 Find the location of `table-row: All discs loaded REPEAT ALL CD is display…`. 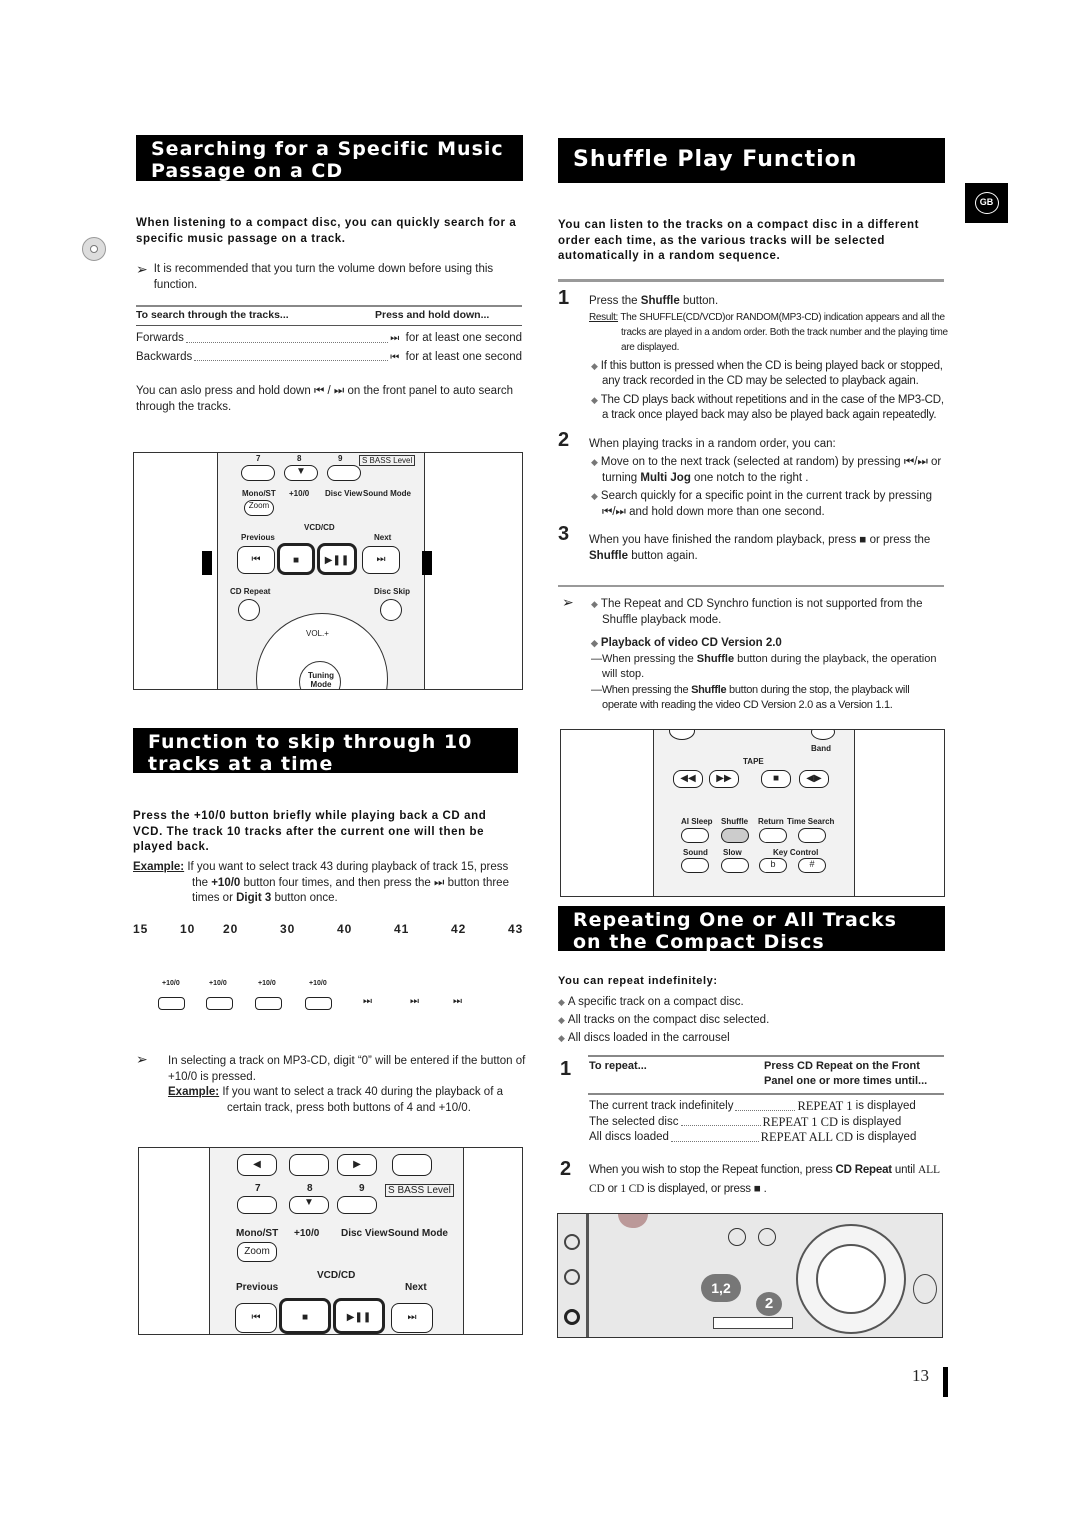

table-row: All discs loaded REPEAT ALL CD is display… is located at coordinates (766, 1138).